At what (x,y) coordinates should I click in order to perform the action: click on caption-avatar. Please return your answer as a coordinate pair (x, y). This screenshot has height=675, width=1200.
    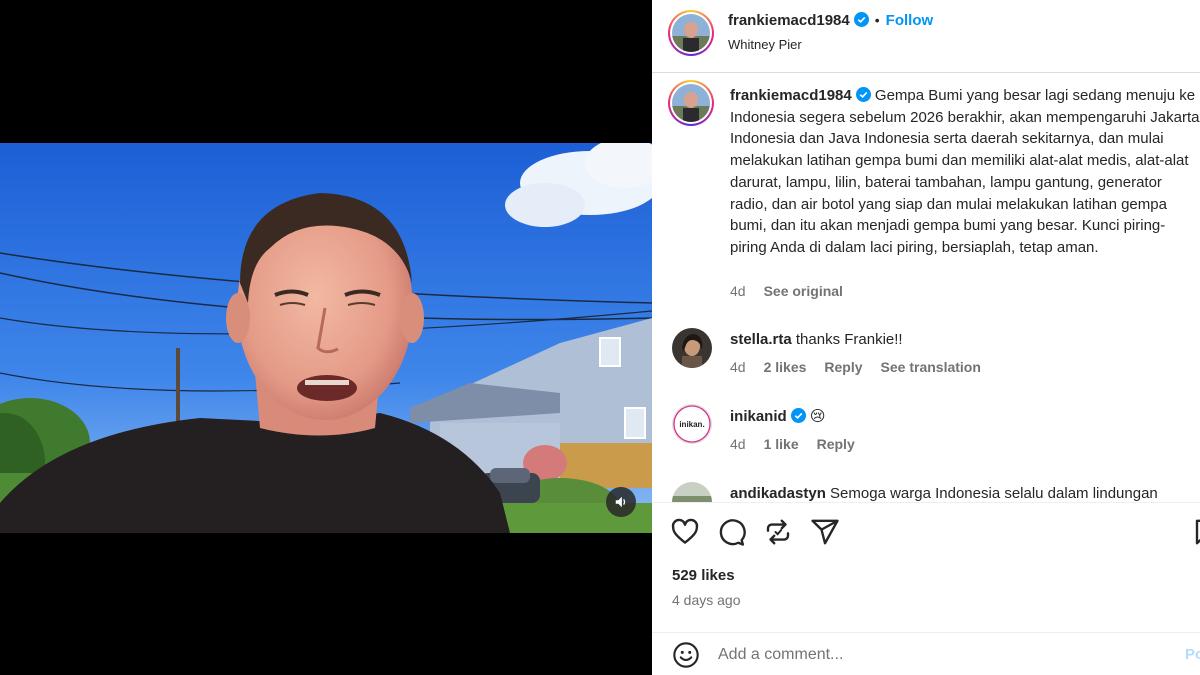
    Looking at the image, I should click on (691, 103).